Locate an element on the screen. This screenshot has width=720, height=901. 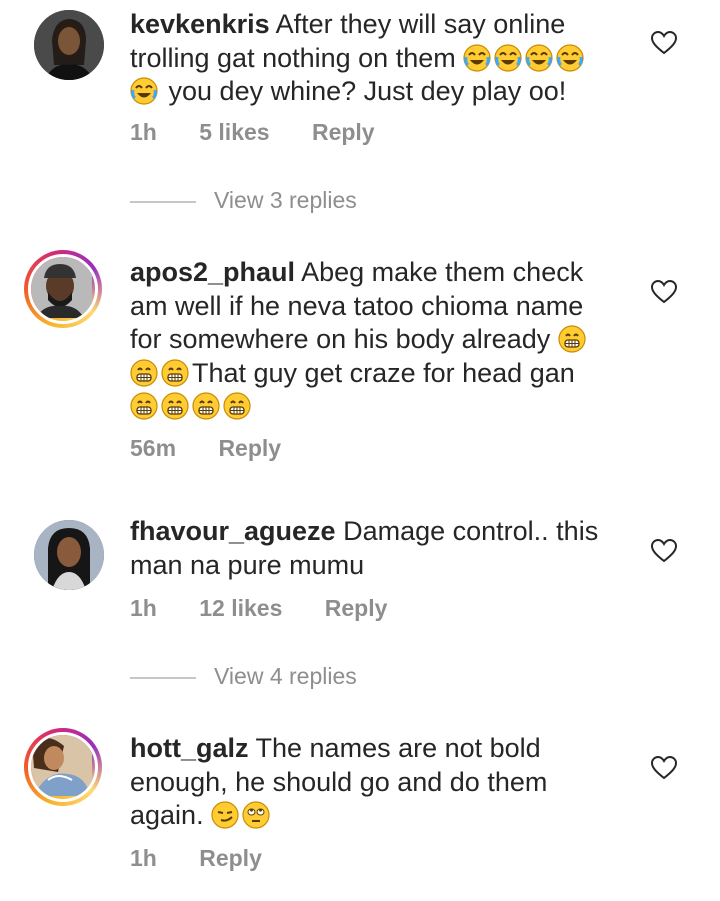
view-replies-label: View 3 replies is located at coordinates (285, 200).